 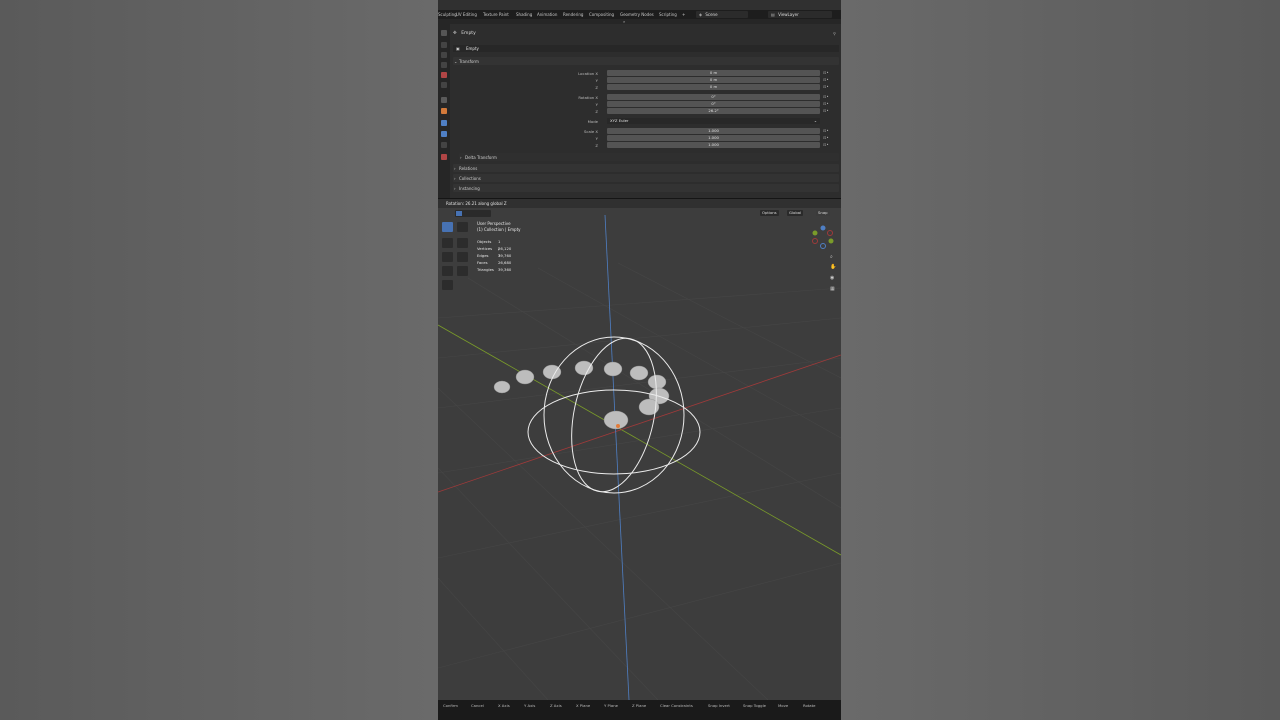 I want to click on object-data-icon: ▣, so click(x=458, y=48).